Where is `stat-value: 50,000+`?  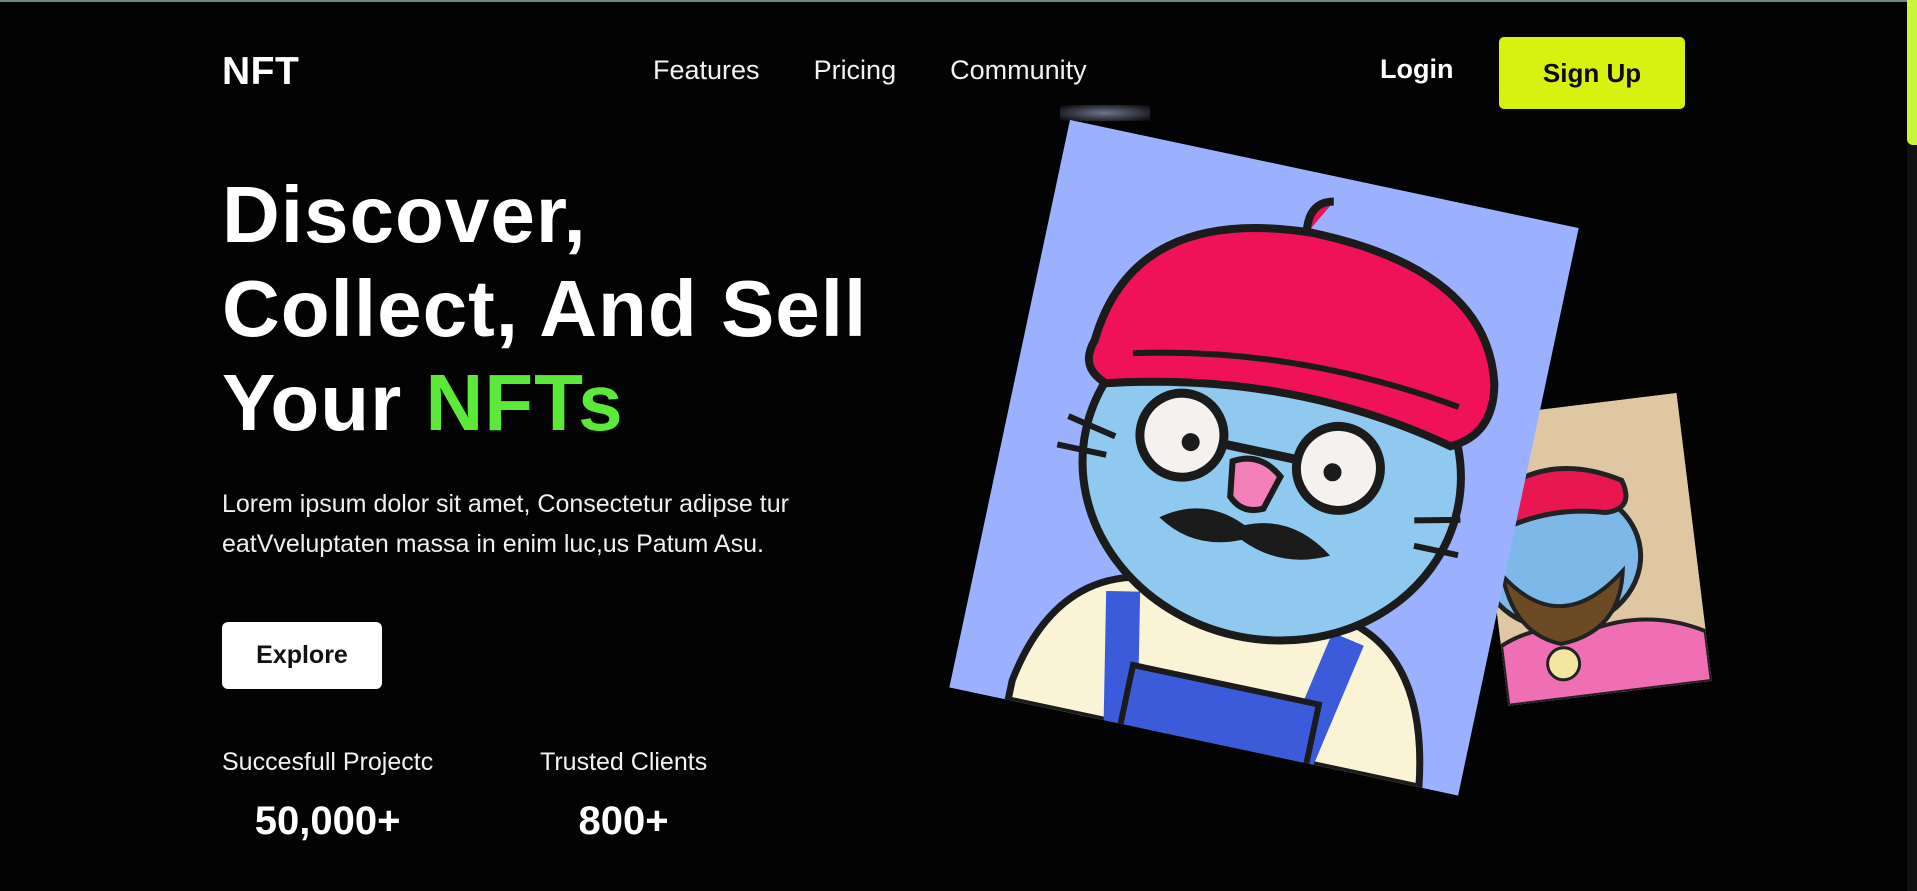
stat-value: 50,000+ is located at coordinates (327, 821).